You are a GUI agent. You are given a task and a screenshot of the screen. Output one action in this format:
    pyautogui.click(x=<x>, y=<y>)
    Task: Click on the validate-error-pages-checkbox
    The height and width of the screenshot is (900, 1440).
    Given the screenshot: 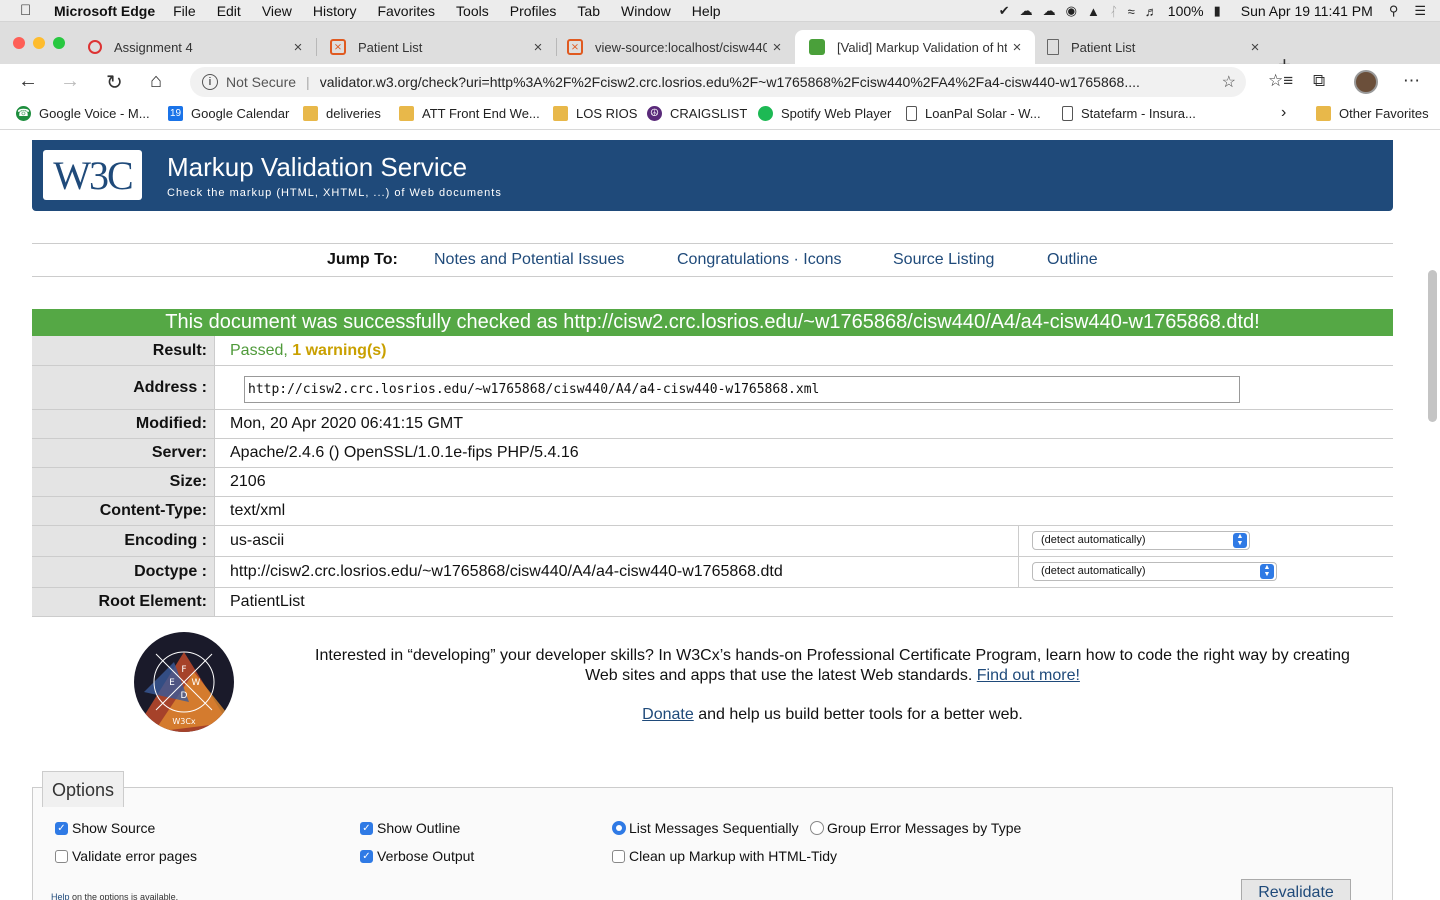 What is the action you would take?
    pyautogui.click(x=61, y=856)
    